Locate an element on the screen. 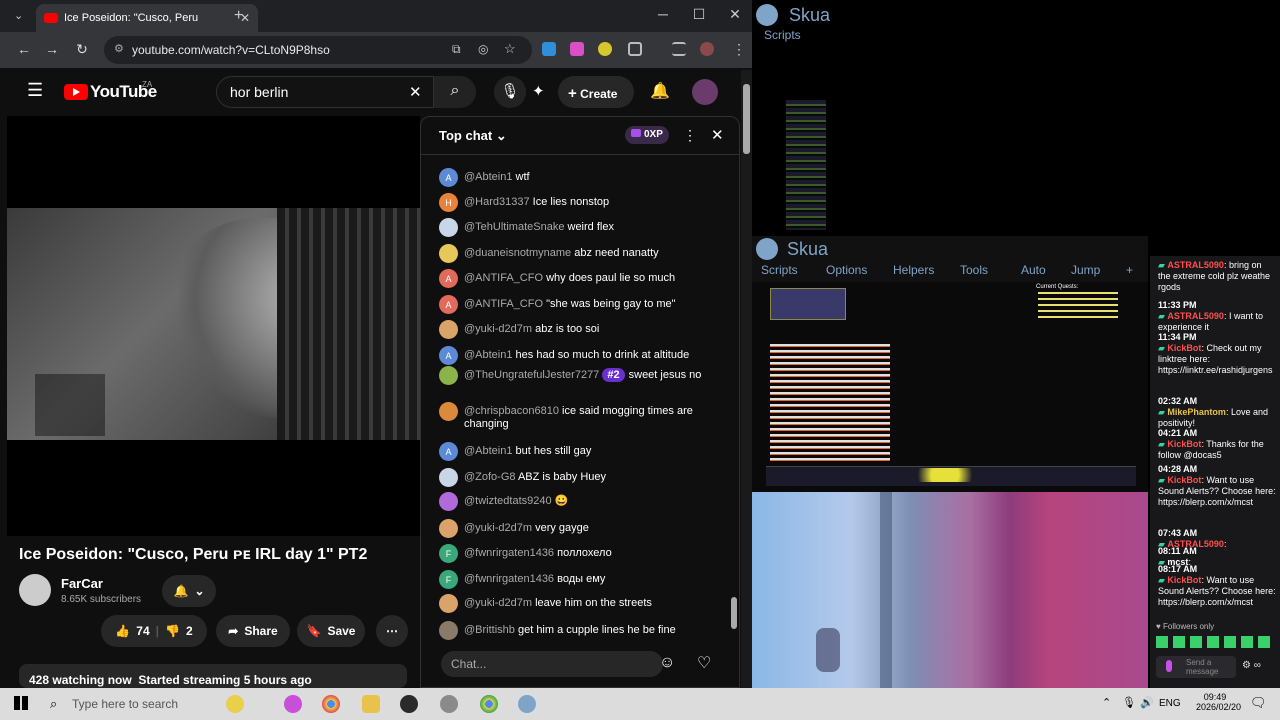 This screenshot has height=720, width=1280. chat-avatar: F is located at coordinates (448, 579).